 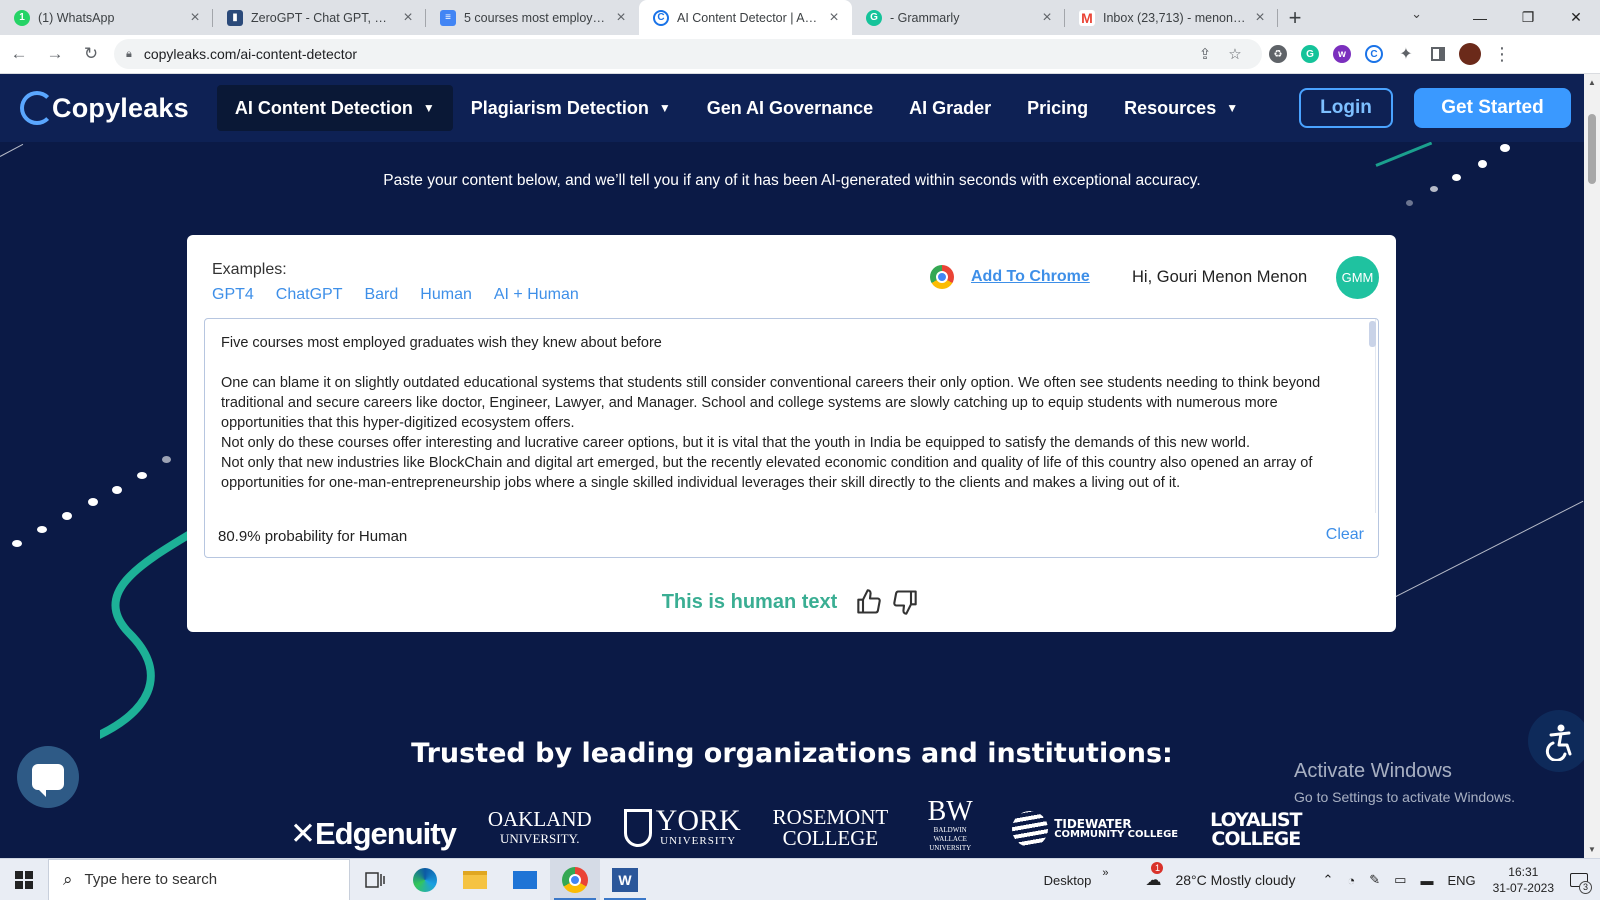 I want to click on share-icon: ⇪, so click(x=1205, y=54).